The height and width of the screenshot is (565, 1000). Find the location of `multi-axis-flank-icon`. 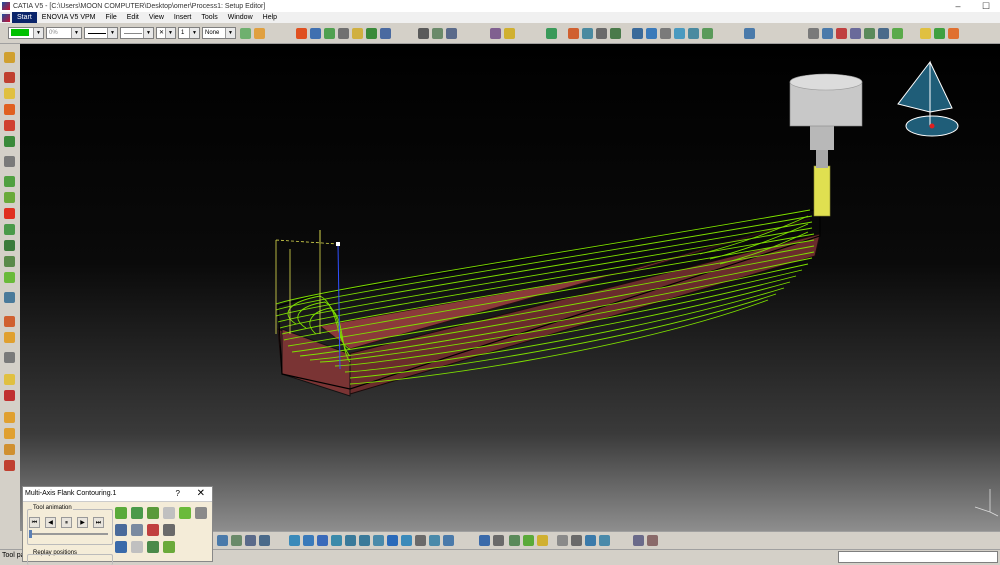

multi-axis-flank-icon is located at coordinates (9, 229).